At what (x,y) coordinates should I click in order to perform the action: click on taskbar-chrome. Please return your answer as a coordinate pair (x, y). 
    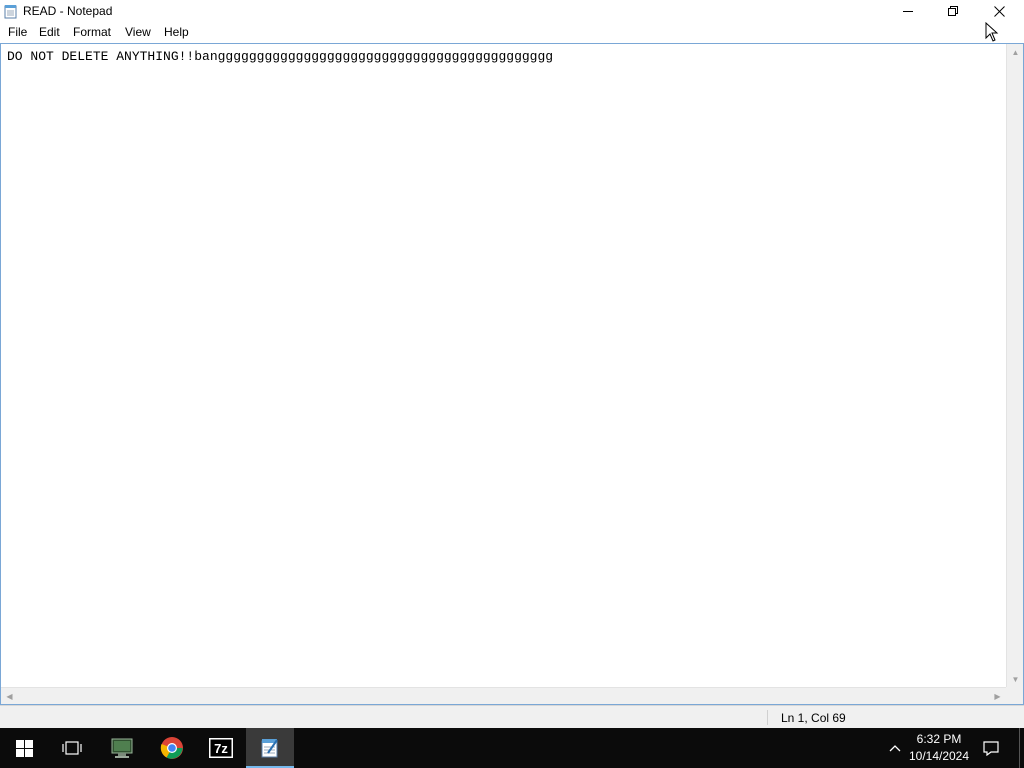
    Looking at the image, I should click on (172, 748).